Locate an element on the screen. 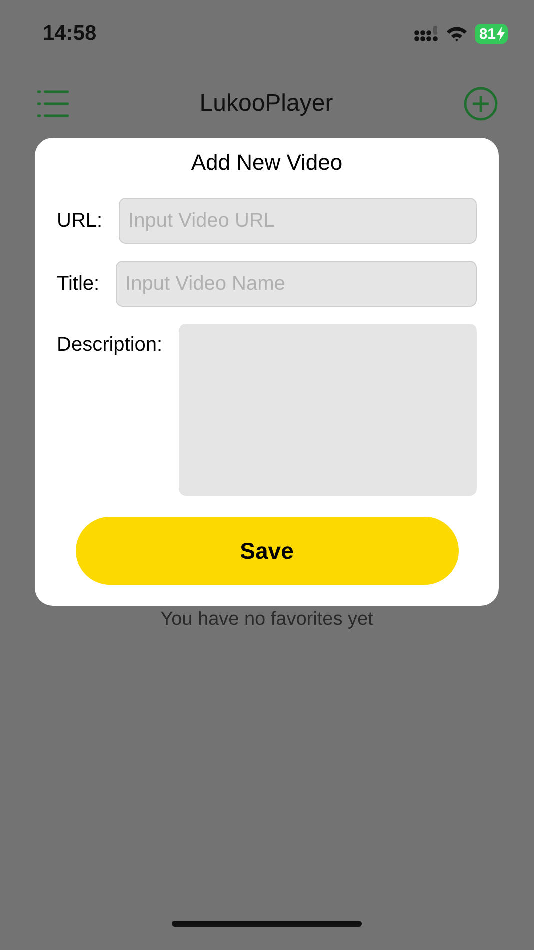 The image size is (534, 950). bolt-icon is located at coordinates (501, 34).